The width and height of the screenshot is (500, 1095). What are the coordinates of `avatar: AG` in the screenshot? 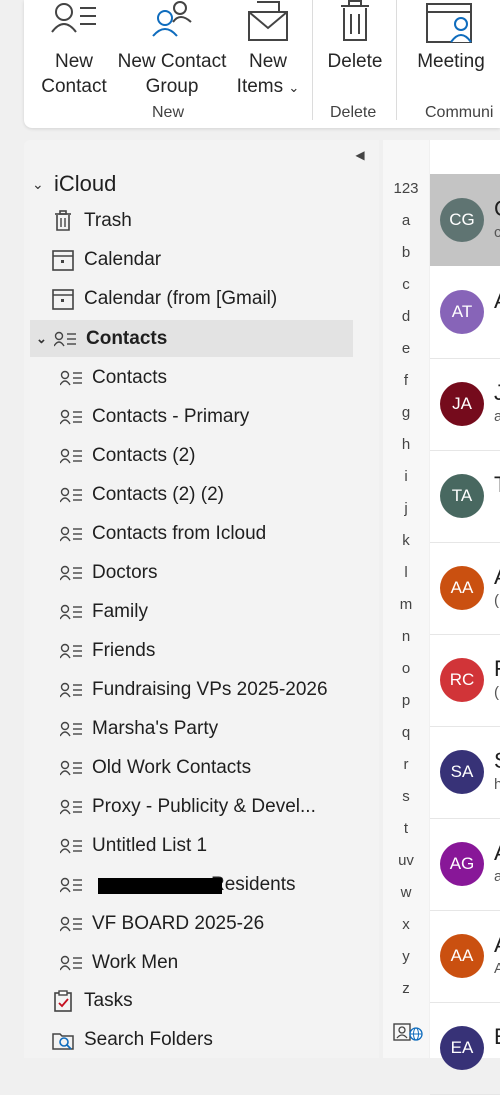 It's located at (462, 864).